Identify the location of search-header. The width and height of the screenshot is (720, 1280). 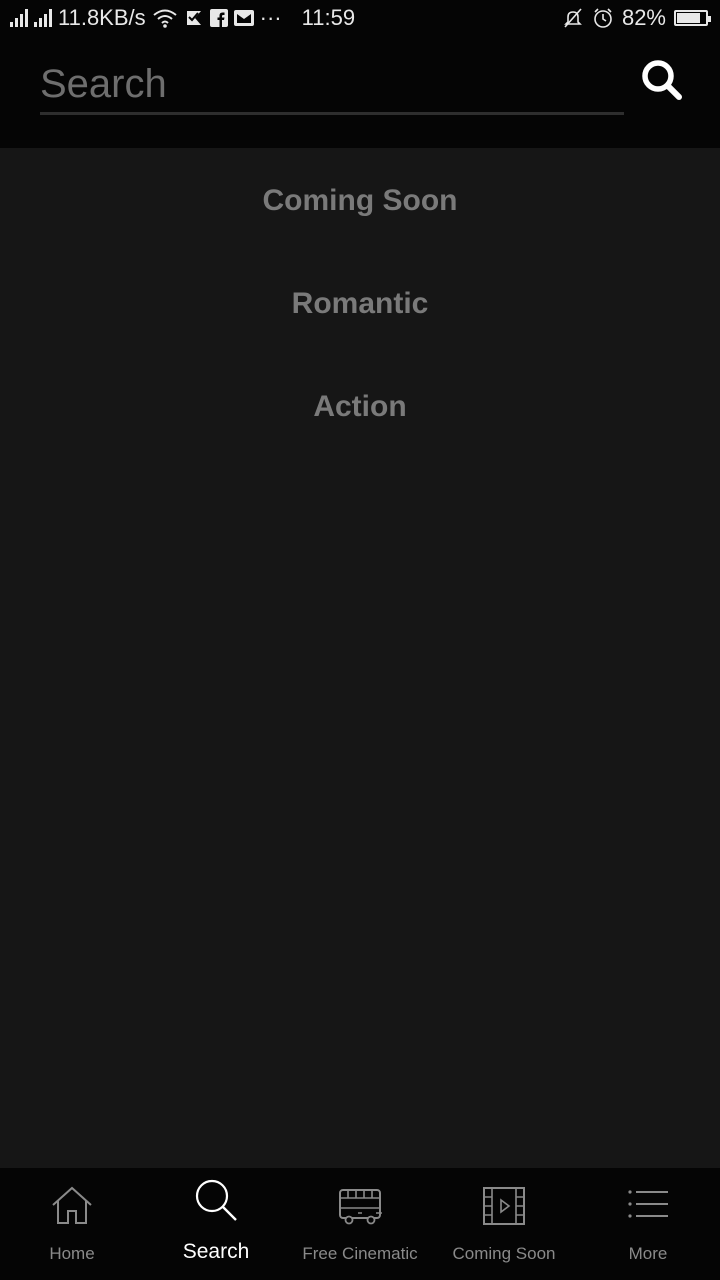
(360, 92).